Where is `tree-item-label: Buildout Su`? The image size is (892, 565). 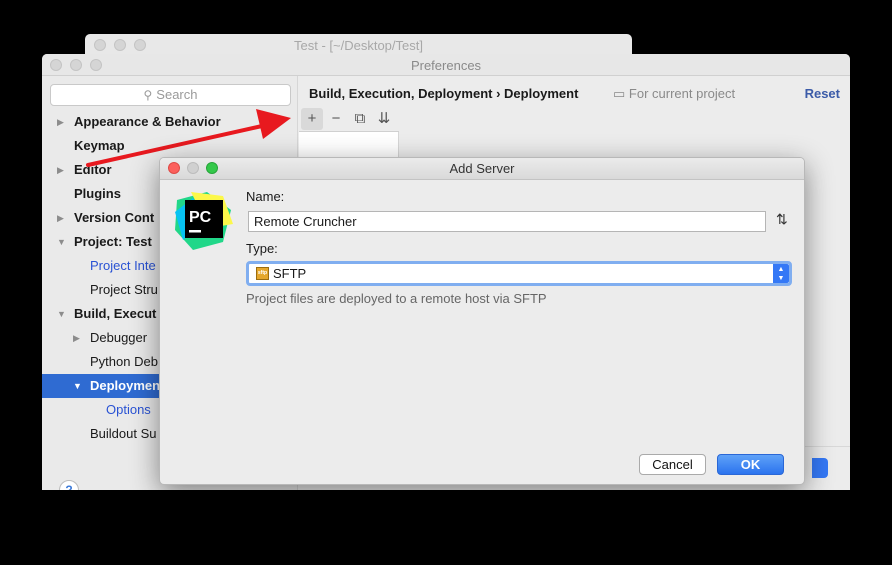
tree-item-label: Buildout Su is located at coordinates (123, 433).